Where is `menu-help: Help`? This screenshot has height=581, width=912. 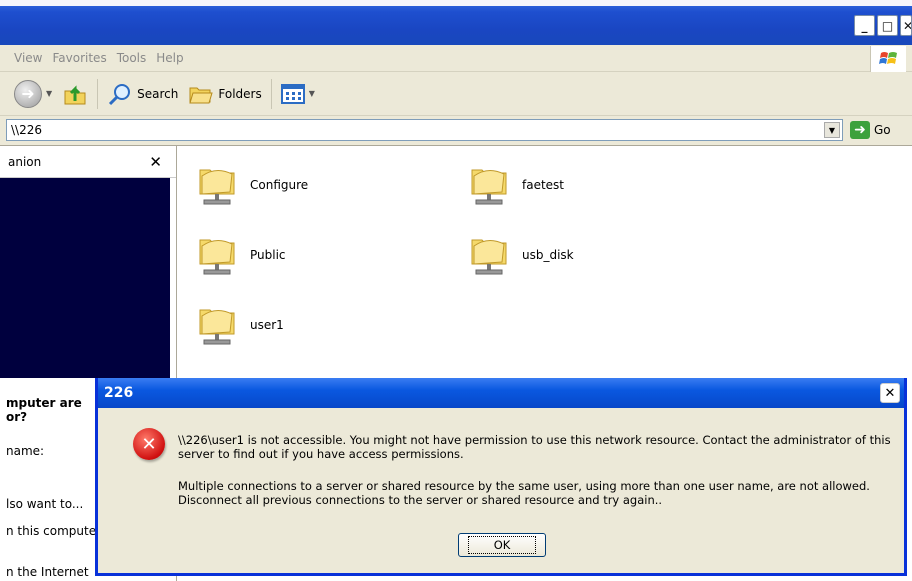
menu-help: Help is located at coordinates (169, 58).